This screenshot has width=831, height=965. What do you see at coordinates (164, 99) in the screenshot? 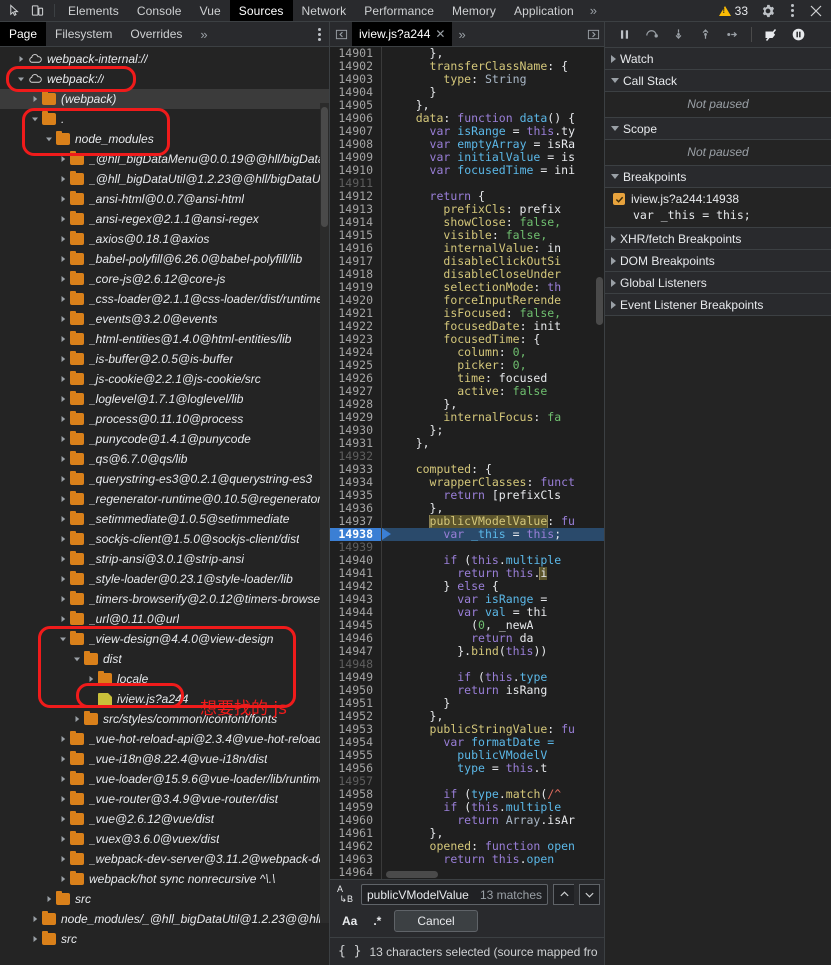
I see `tree-item: (webpack)` at bounding box center [164, 99].